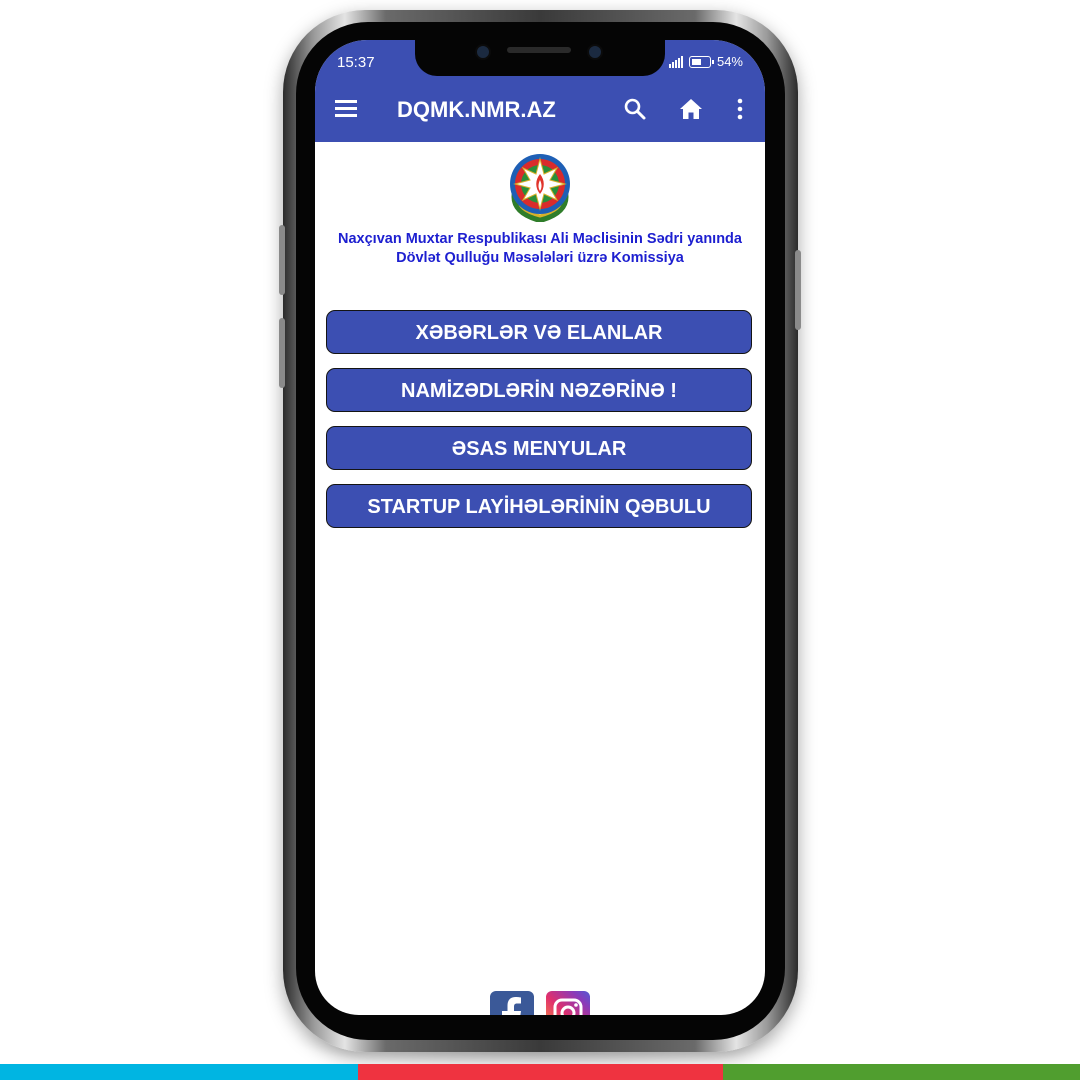  I want to click on news-and-announcements-button: XƏBƏRLƏR VƏ ELANLAR, so click(539, 332).